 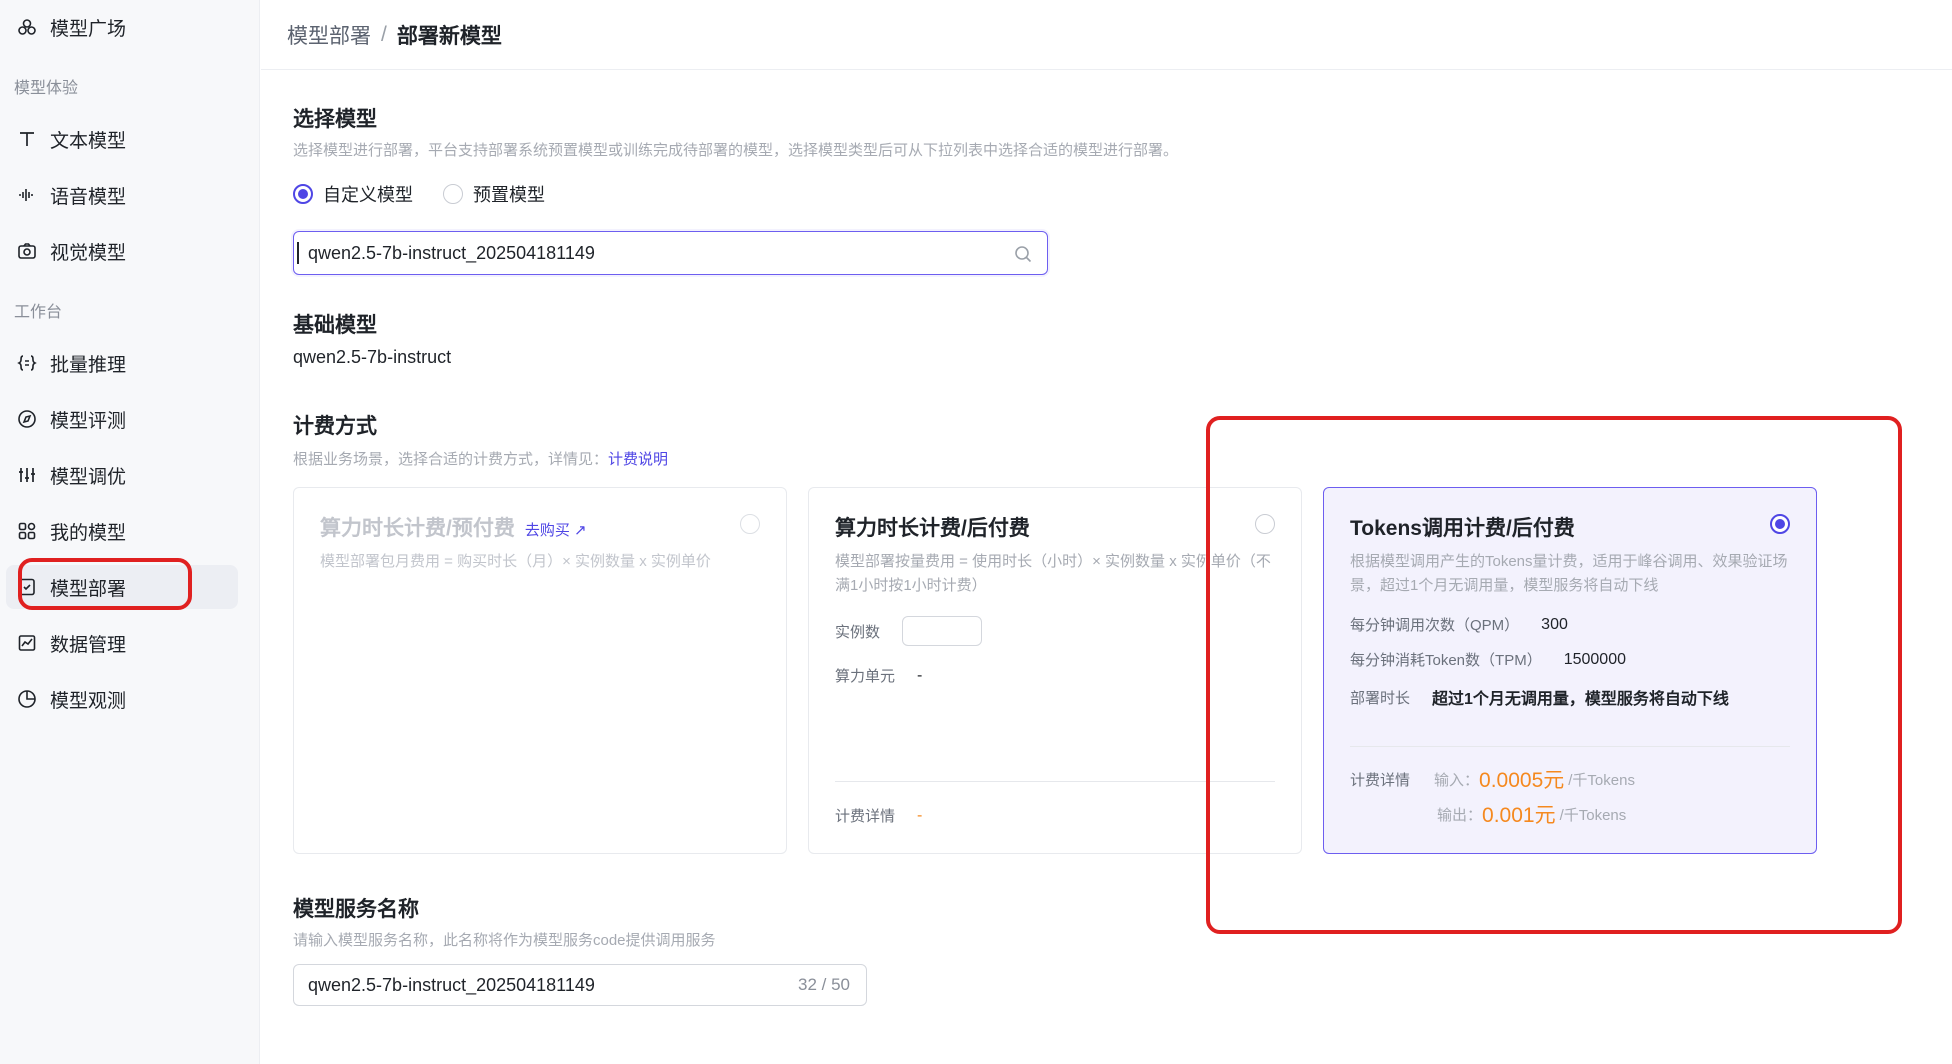 I want to click on radio-preset-model, so click(x=453, y=194).